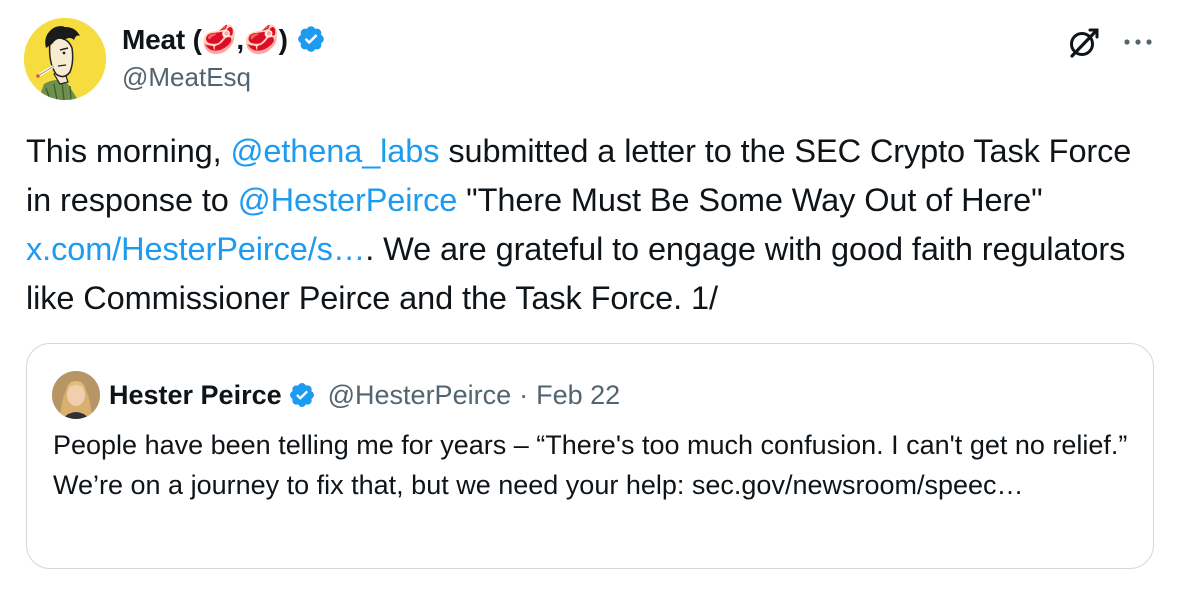 The width and height of the screenshot is (1188, 590). What do you see at coordinates (419, 395) in the screenshot?
I see `quoted-author-handle: @HesterPeirce` at bounding box center [419, 395].